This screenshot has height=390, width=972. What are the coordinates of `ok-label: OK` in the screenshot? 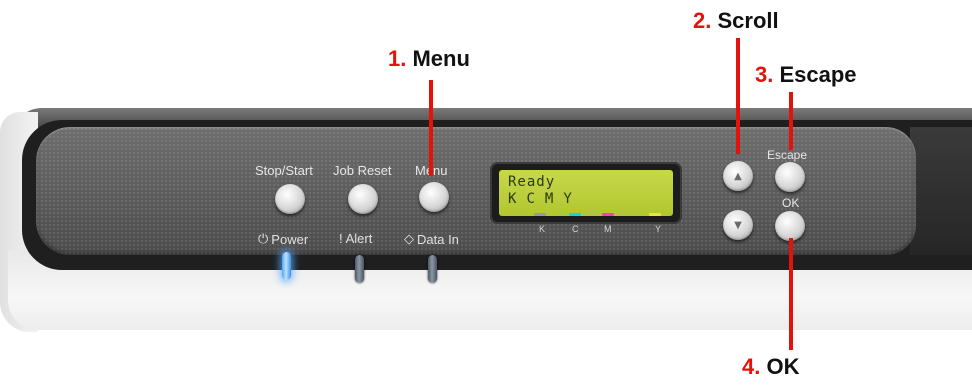 It's located at (791, 203).